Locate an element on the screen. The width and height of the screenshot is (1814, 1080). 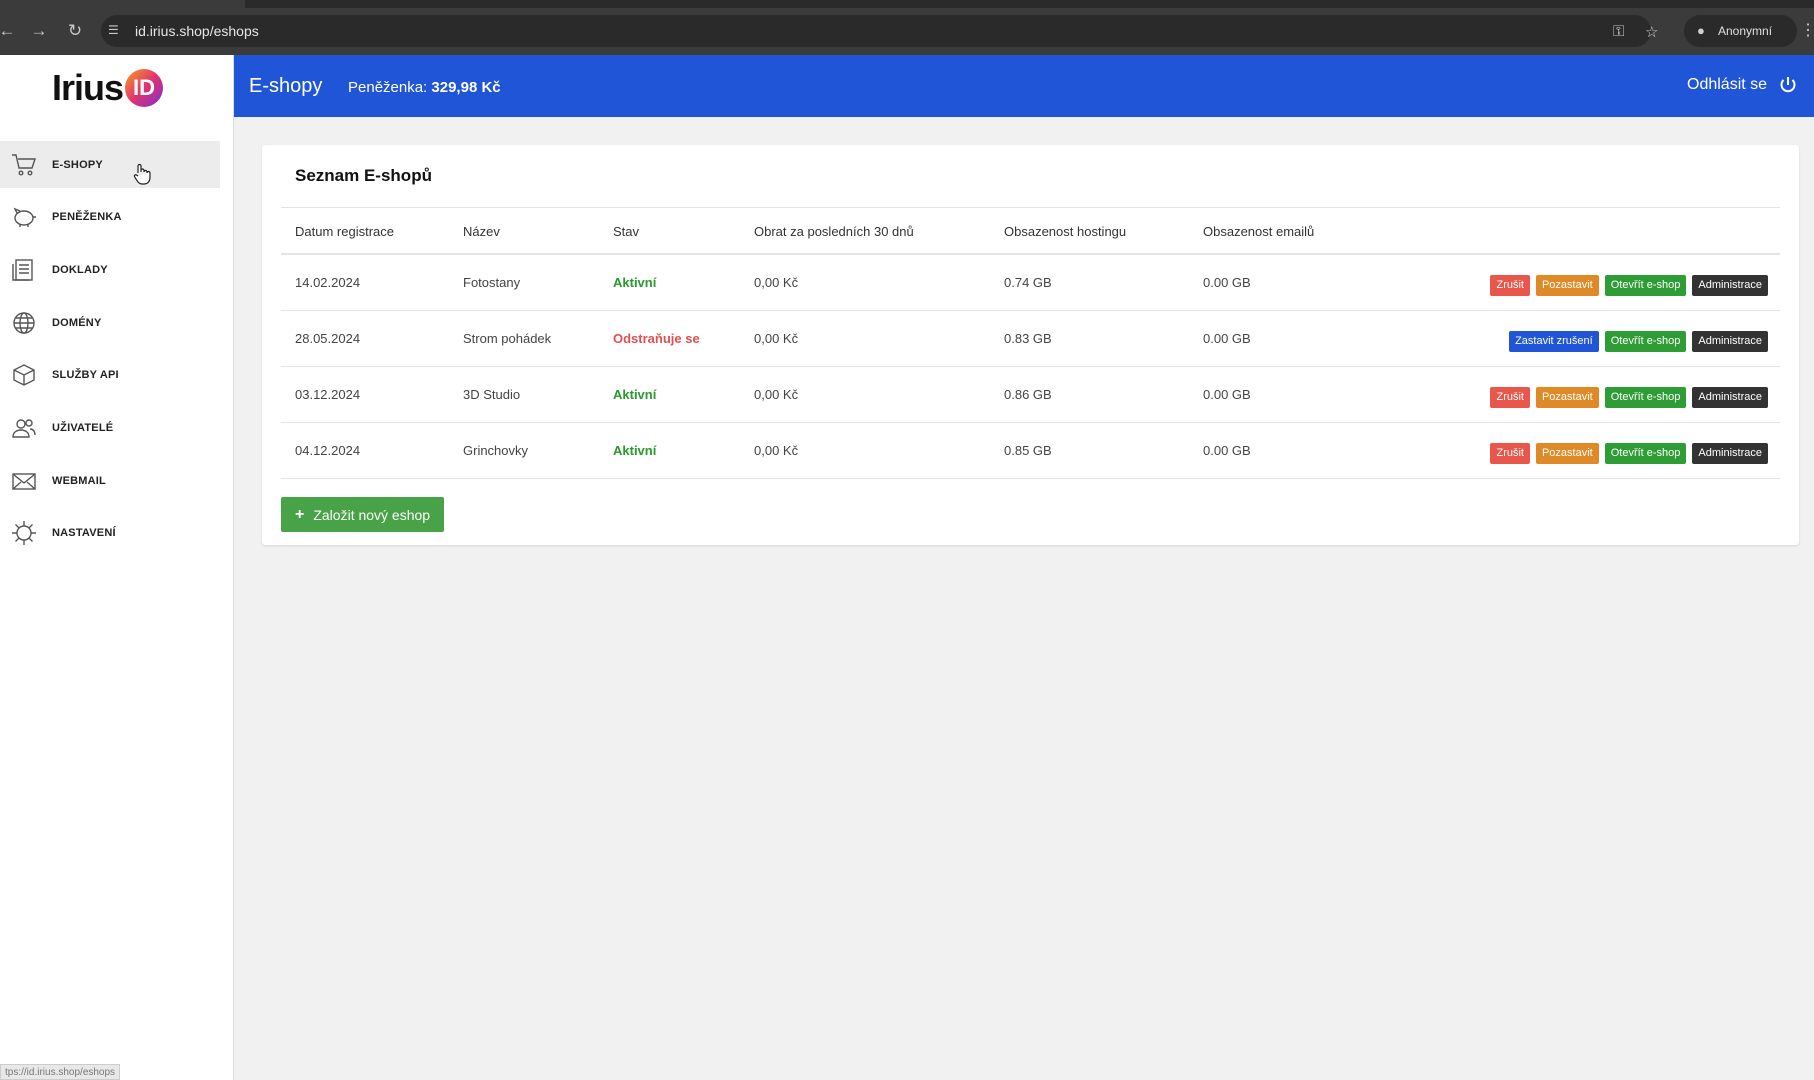
sidebar-item-nastaveni: NASTAVENÍ is located at coordinates (110, 532).